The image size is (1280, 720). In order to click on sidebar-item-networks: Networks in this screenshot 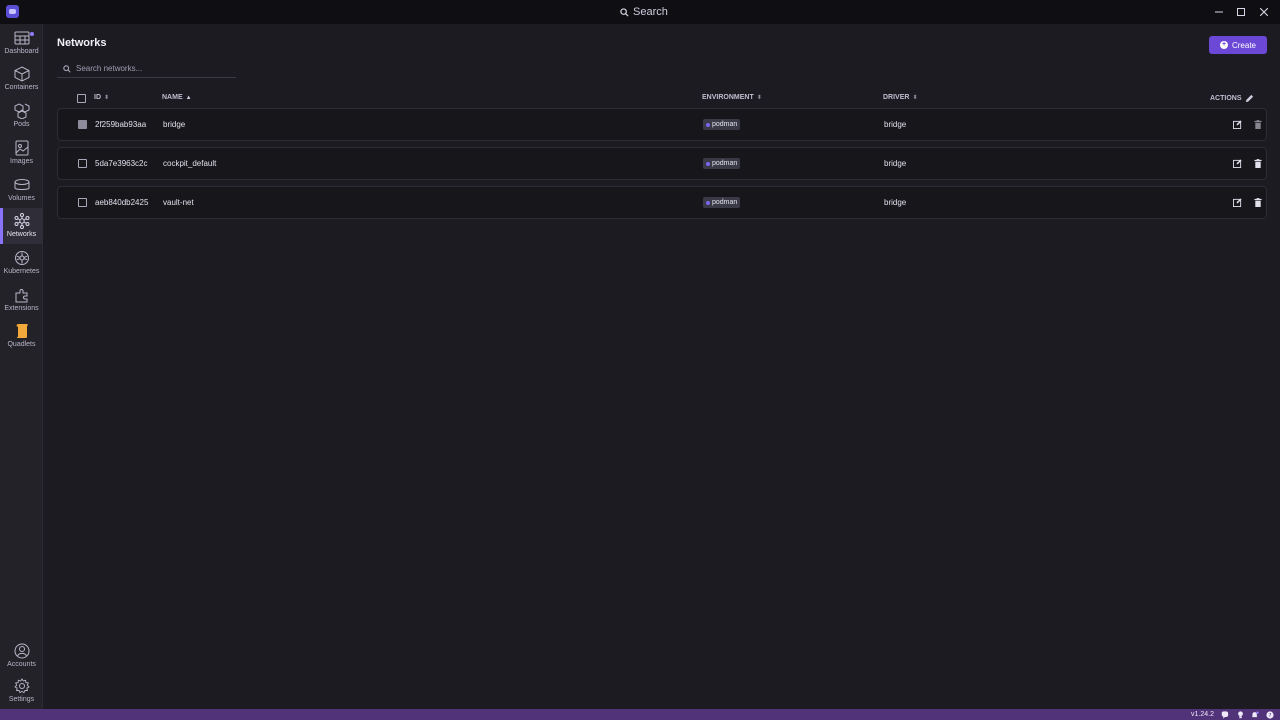, I will do `click(21, 226)`.